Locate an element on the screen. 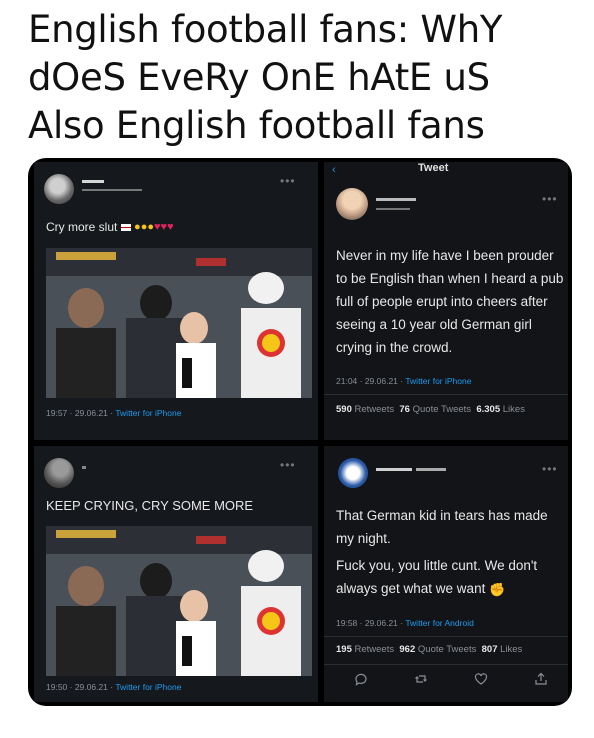 This screenshot has height=738, width=594. tweet-stats: 590 Retweets 76 Quote Tweets 6.305 Likes is located at coordinates (430, 409).